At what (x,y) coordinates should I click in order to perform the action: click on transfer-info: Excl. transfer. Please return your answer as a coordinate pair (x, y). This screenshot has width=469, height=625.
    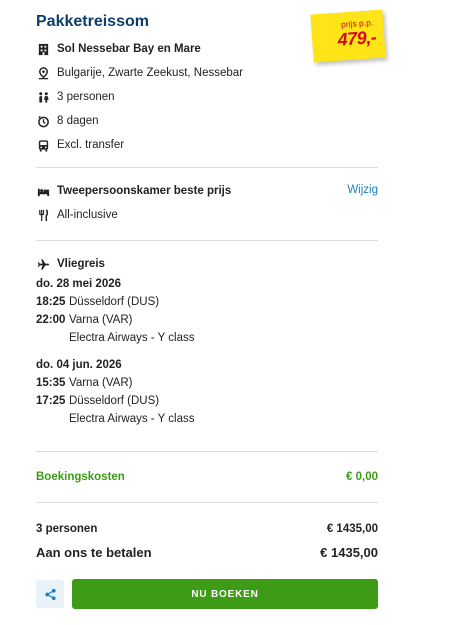
    Looking at the image, I should click on (91, 145).